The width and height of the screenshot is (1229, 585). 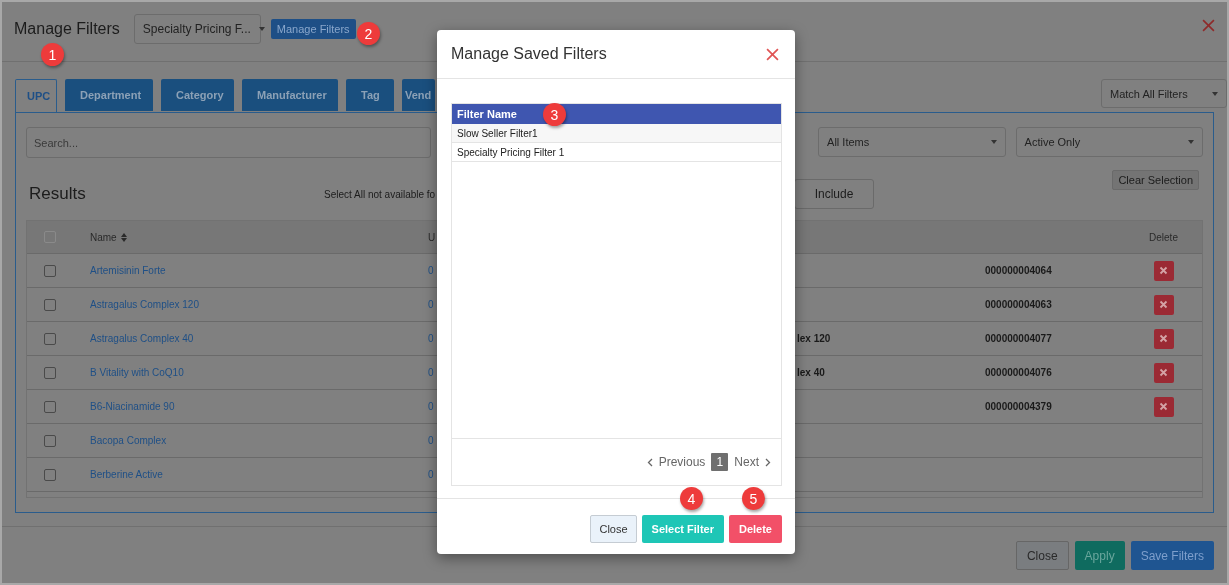 I want to click on table-cell-text: lex 40, so click(x=810, y=372).